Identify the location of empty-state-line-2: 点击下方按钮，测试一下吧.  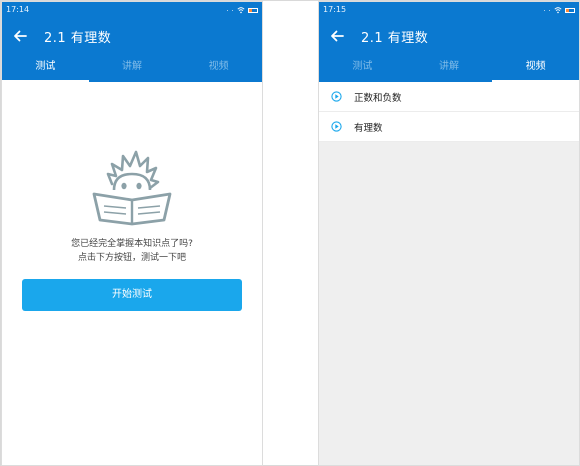
(131, 258).